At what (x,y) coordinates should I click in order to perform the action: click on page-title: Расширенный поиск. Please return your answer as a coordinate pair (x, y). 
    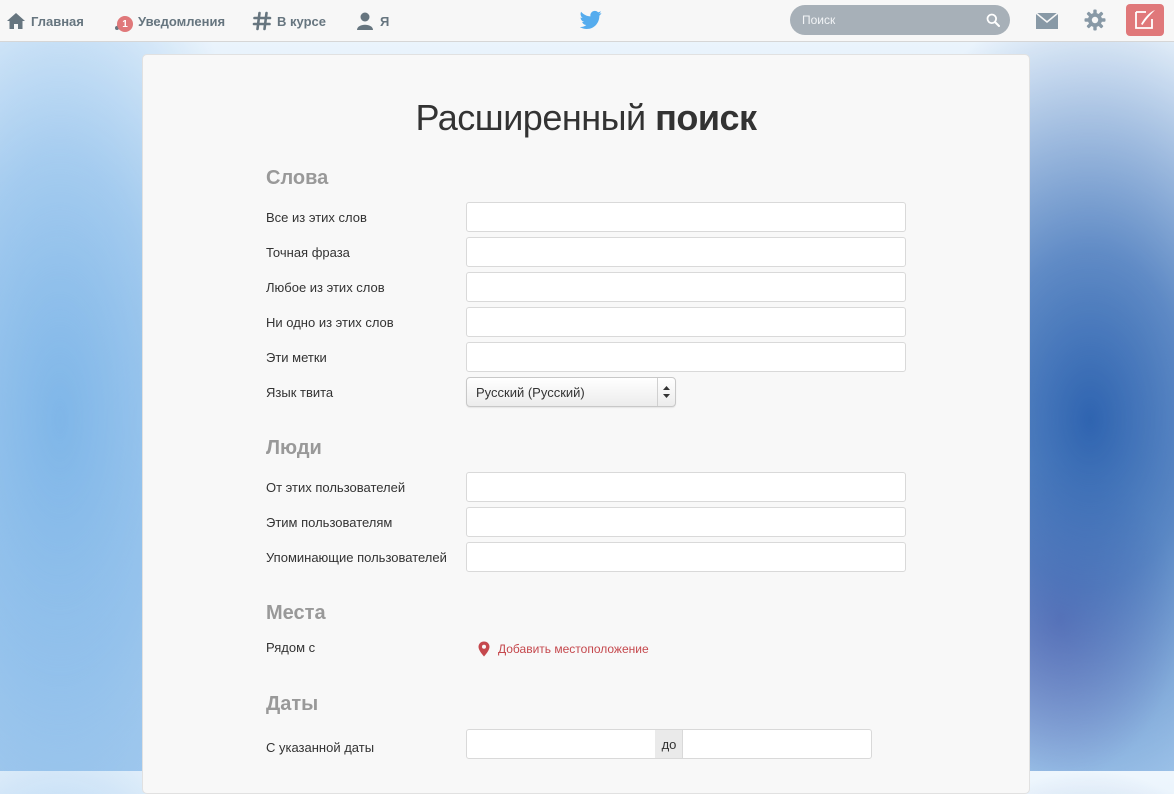
    Looking at the image, I should click on (586, 118).